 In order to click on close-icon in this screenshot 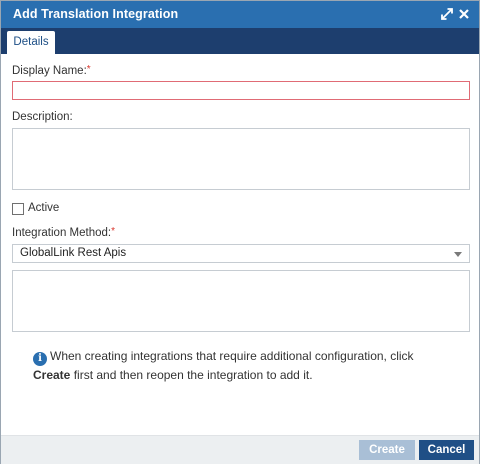, I will do `click(464, 14)`.